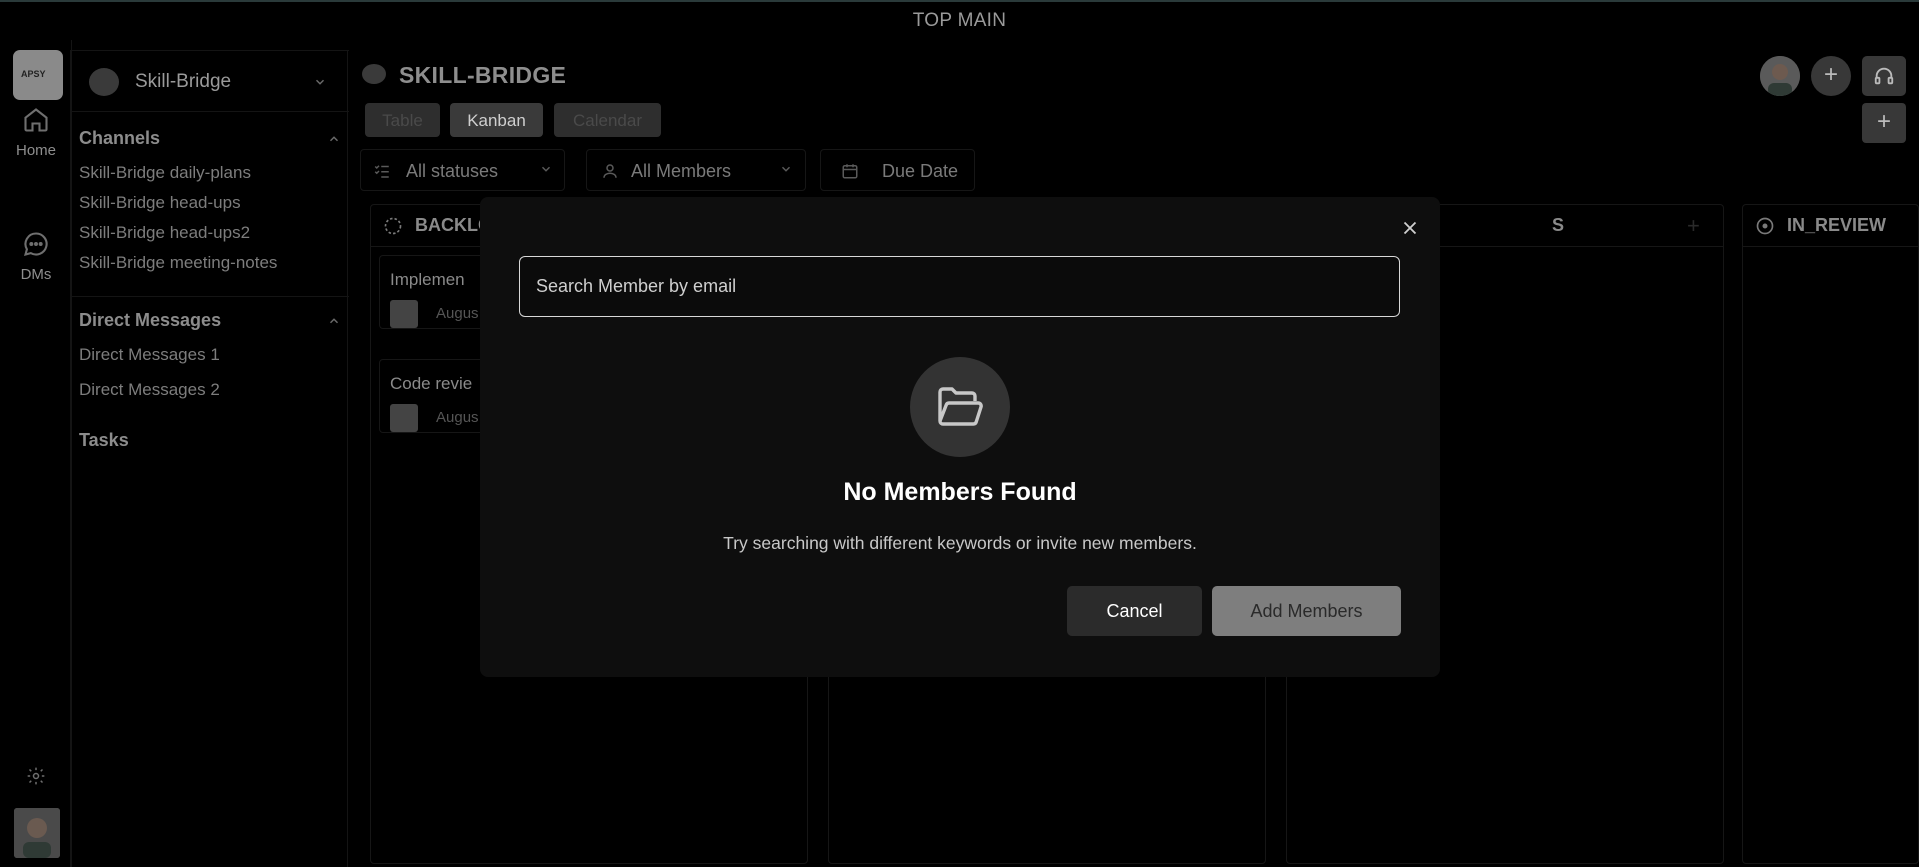 This screenshot has height=867, width=1919. Describe the element at coordinates (960, 492) in the screenshot. I see `empty-state-title: No Members Found` at that location.